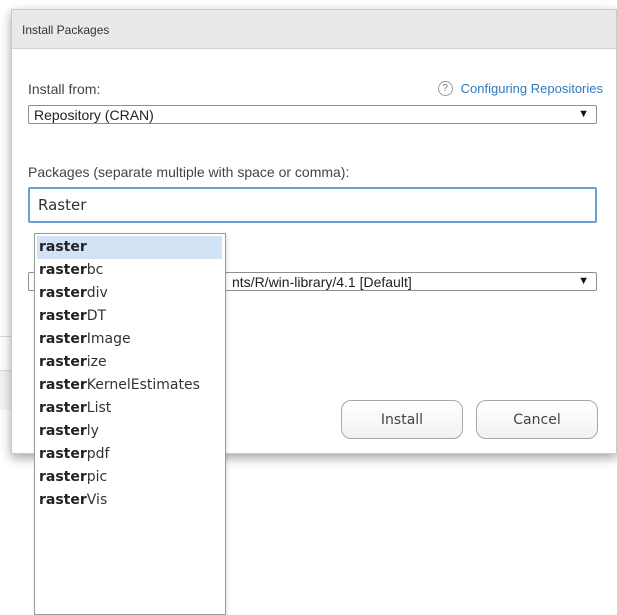  Describe the element at coordinates (143, 385) in the screenshot. I see `autocomplete-rest-text: KernelEstimates` at that location.